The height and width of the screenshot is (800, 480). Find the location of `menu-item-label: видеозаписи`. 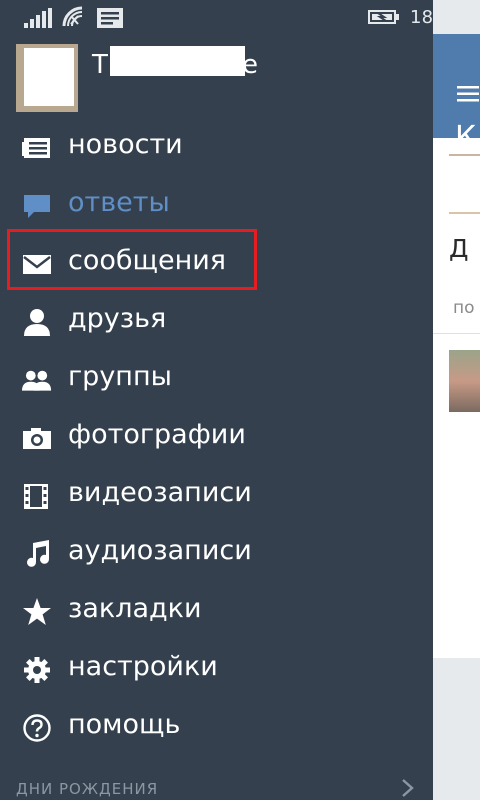

menu-item-label: видеозаписи is located at coordinates (160, 492).